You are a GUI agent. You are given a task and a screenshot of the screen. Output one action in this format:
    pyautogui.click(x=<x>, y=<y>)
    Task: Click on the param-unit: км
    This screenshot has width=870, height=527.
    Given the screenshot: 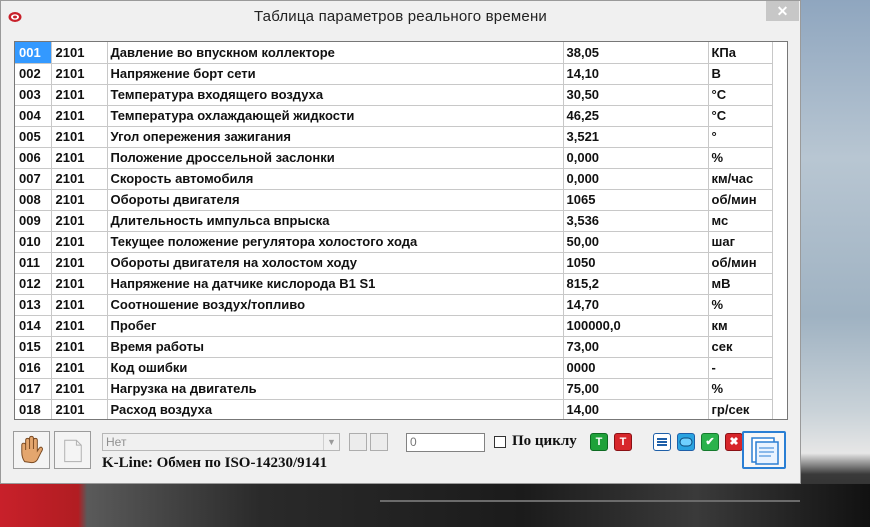 What is the action you would take?
    pyautogui.click(x=740, y=326)
    